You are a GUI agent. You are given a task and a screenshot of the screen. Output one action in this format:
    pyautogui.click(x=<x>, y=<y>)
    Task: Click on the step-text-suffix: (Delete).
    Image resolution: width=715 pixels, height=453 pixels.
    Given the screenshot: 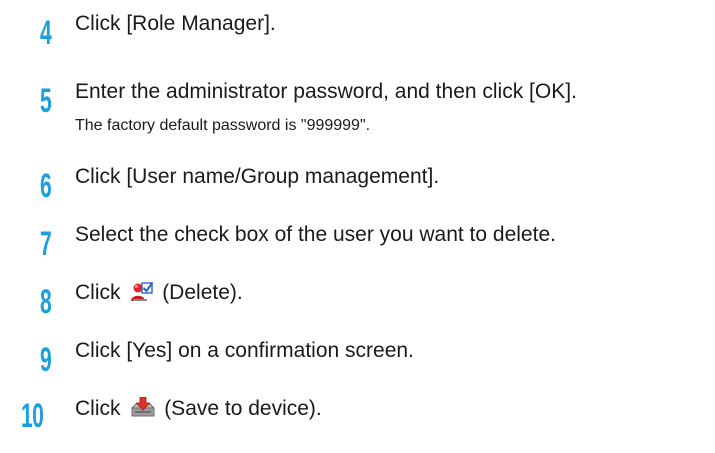 What is the action you would take?
    pyautogui.click(x=202, y=292)
    